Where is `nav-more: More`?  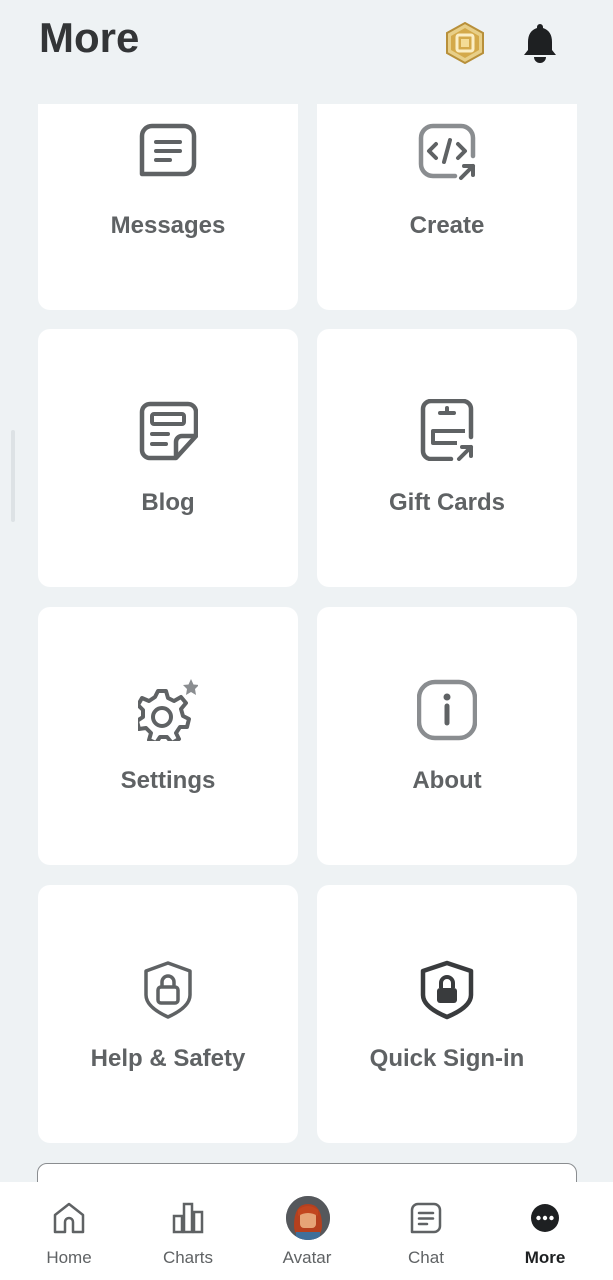 nav-more: More is located at coordinates (545, 1231).